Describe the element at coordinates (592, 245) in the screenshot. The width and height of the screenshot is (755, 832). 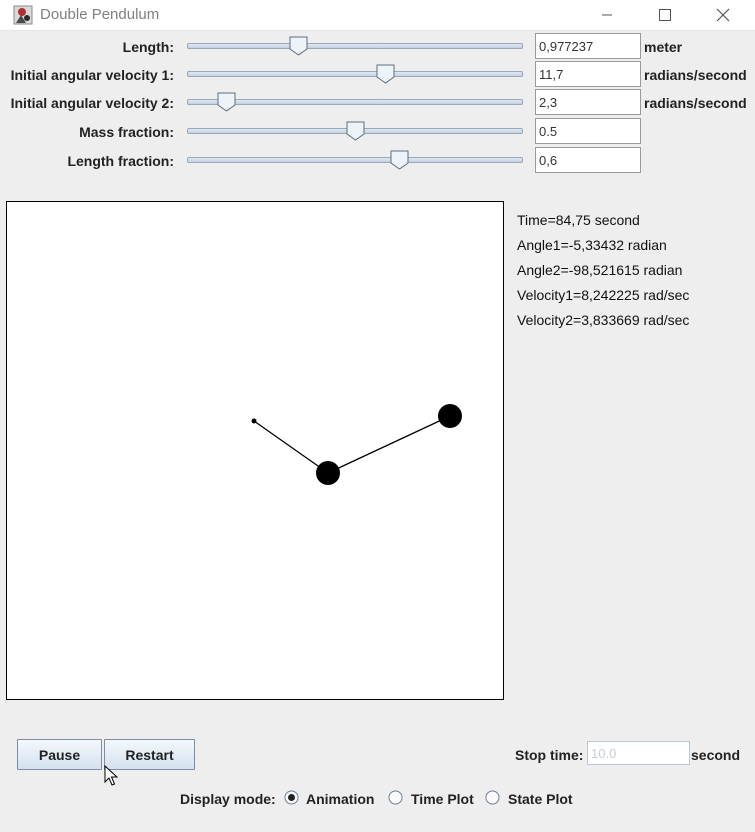
I see `angle1-readout: Angle1=-5,33432 radian` at that location.